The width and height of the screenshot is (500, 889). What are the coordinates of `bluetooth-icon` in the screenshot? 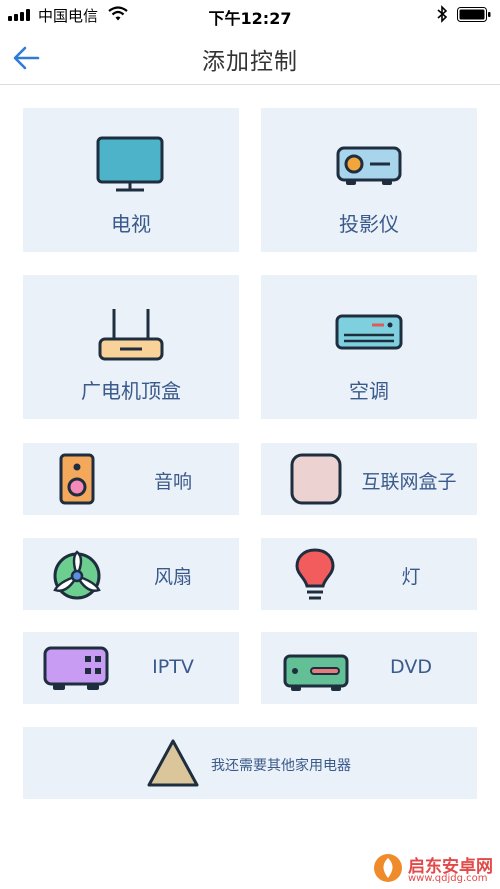 It's located at (442, 16).